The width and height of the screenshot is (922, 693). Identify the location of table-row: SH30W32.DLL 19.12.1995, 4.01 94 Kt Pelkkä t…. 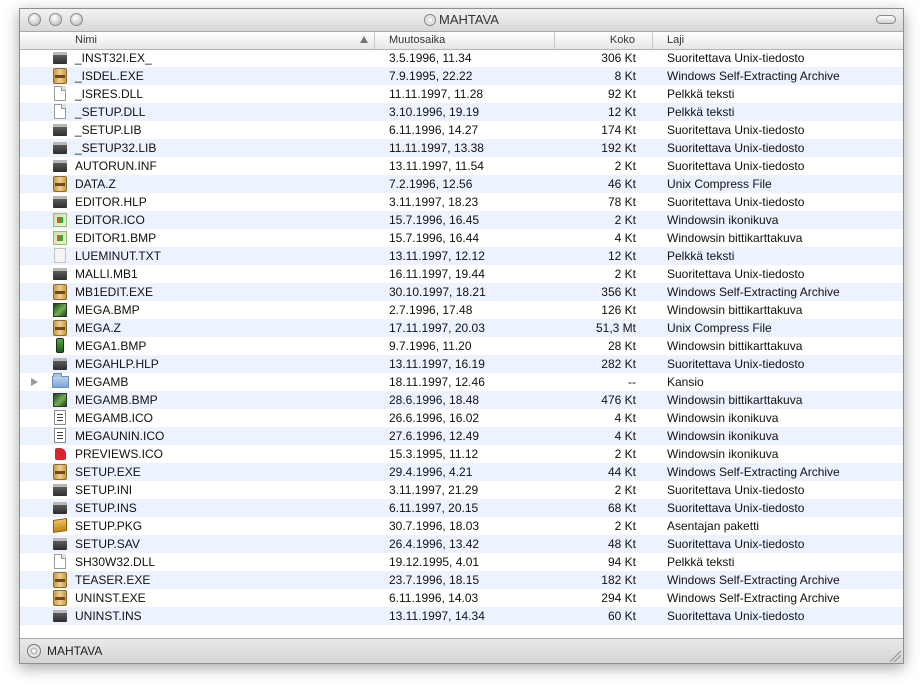
(461, 562).